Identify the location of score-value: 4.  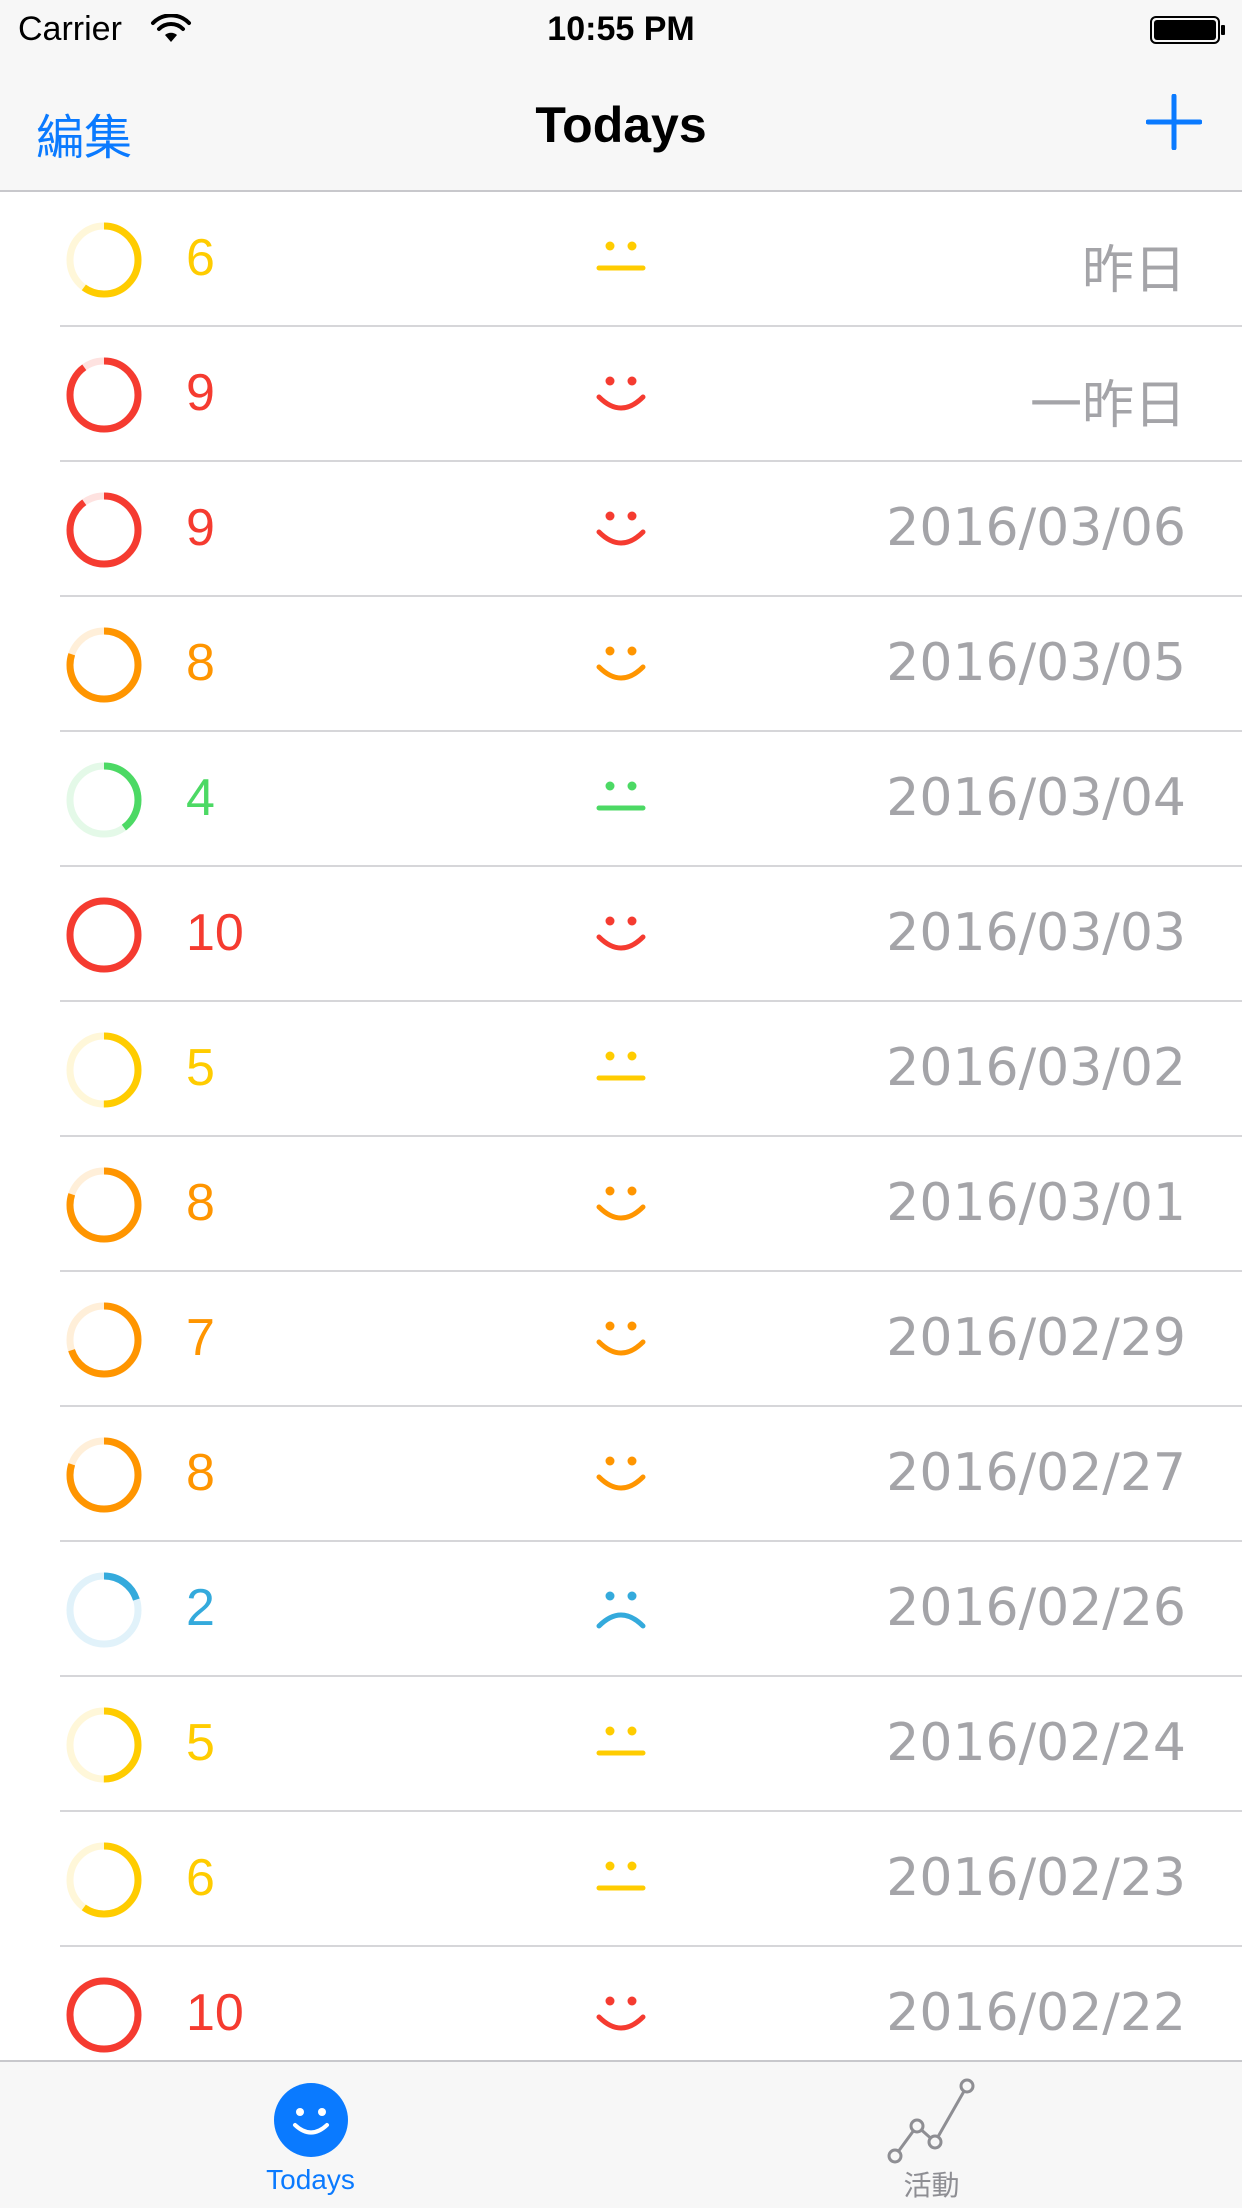
(200, 798).